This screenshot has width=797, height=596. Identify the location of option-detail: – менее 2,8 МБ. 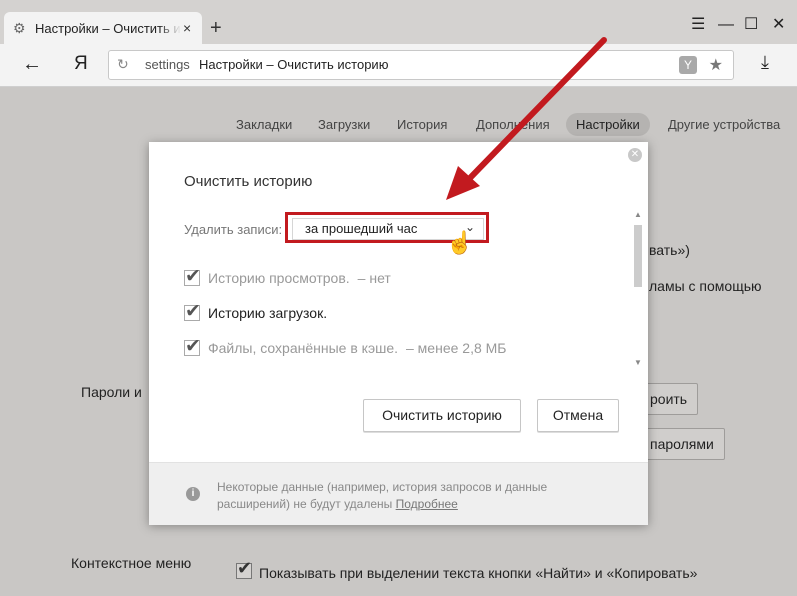
(456, 348).